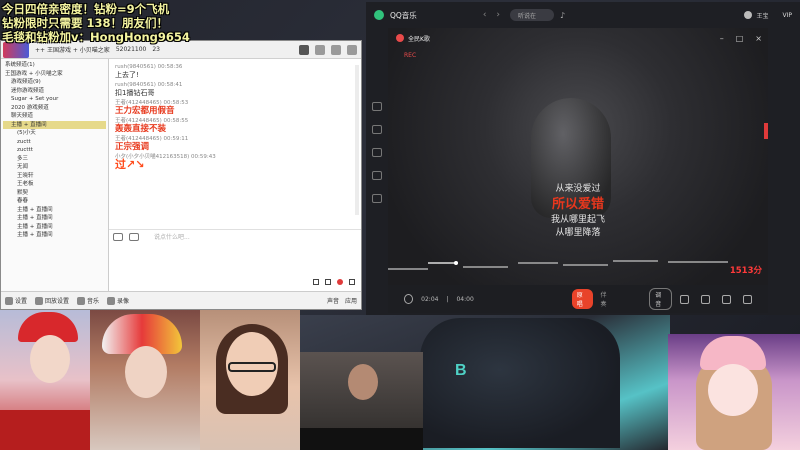  I want to click on send-bar, so click(334, 282).